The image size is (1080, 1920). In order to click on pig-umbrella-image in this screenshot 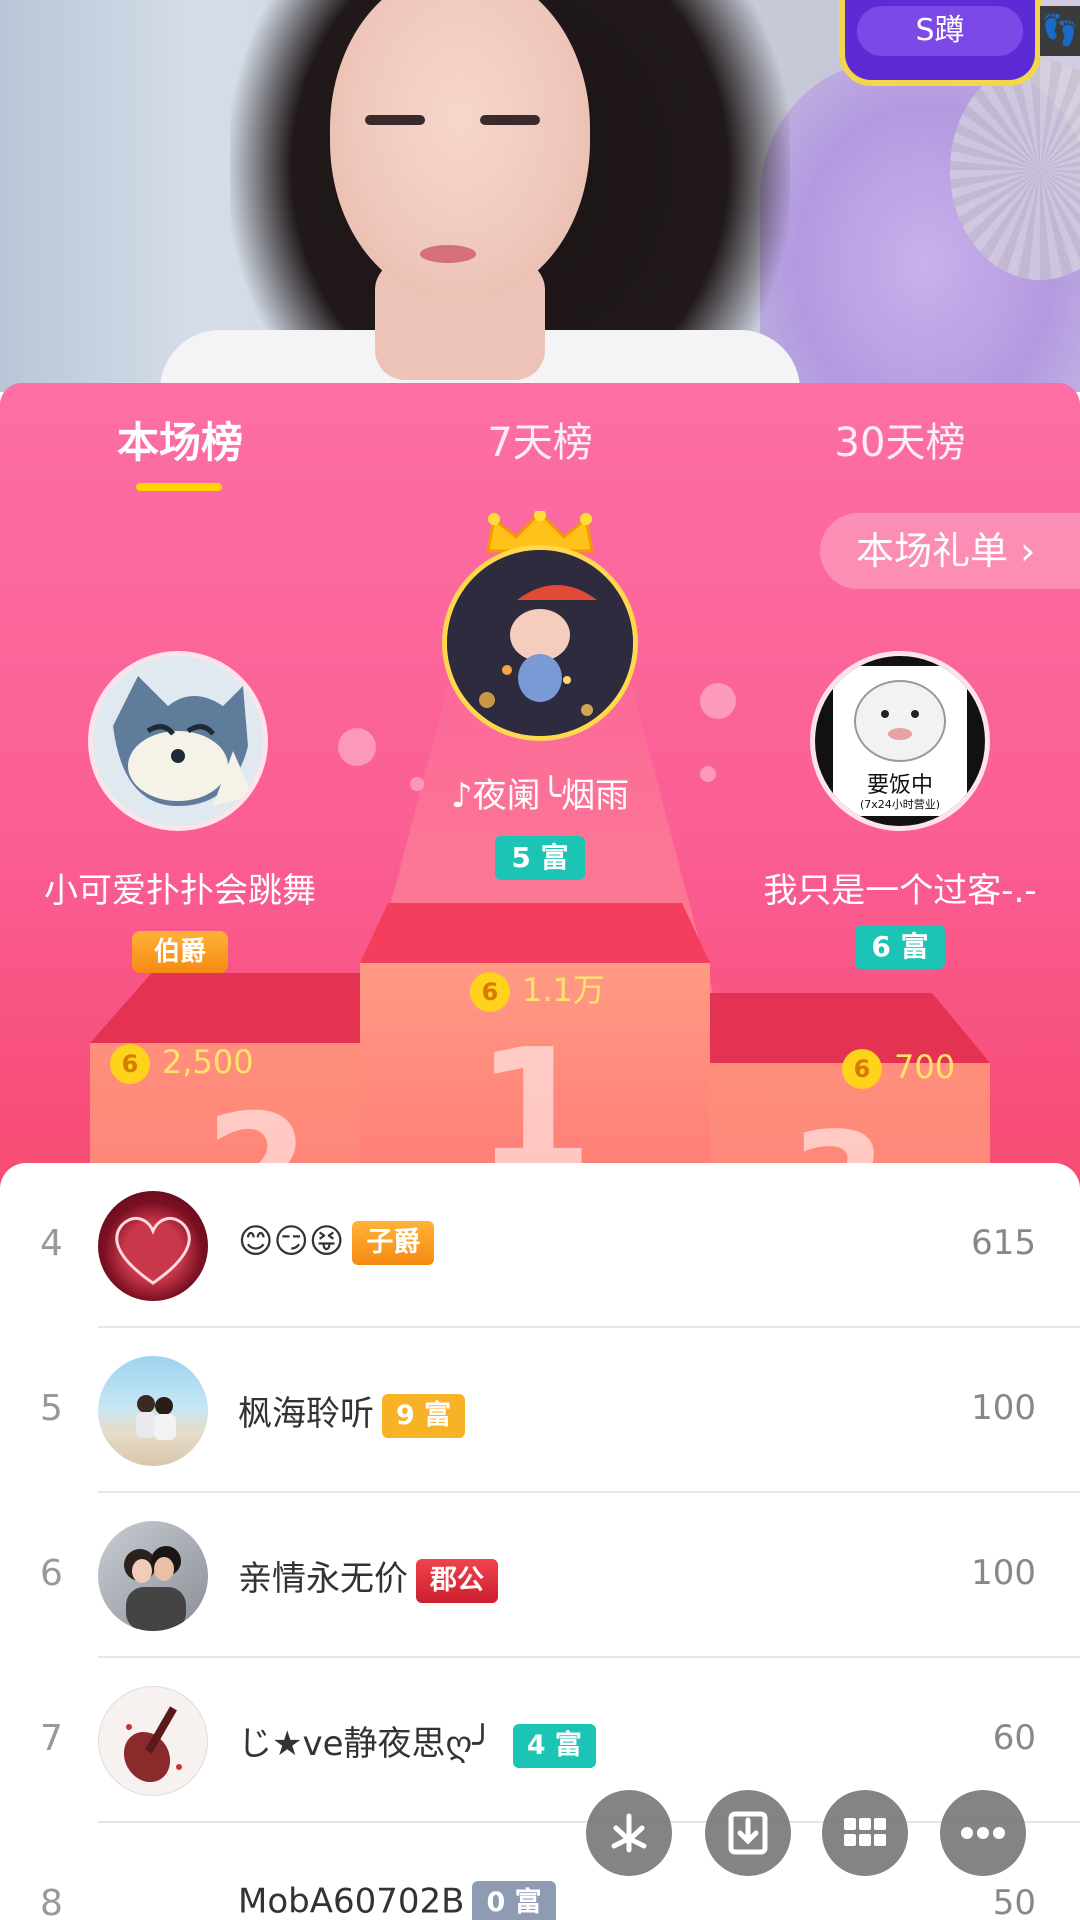, I will do `click(540, 643)`.